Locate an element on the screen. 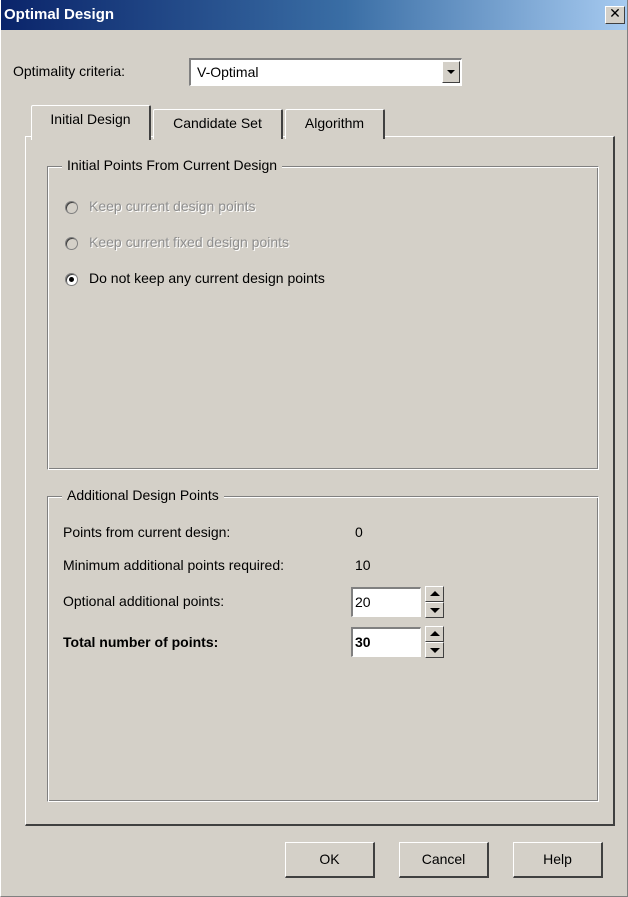 The width and height of the screenshot is (628, 897). radio-selected-dot is located at coordinates (71, 279).